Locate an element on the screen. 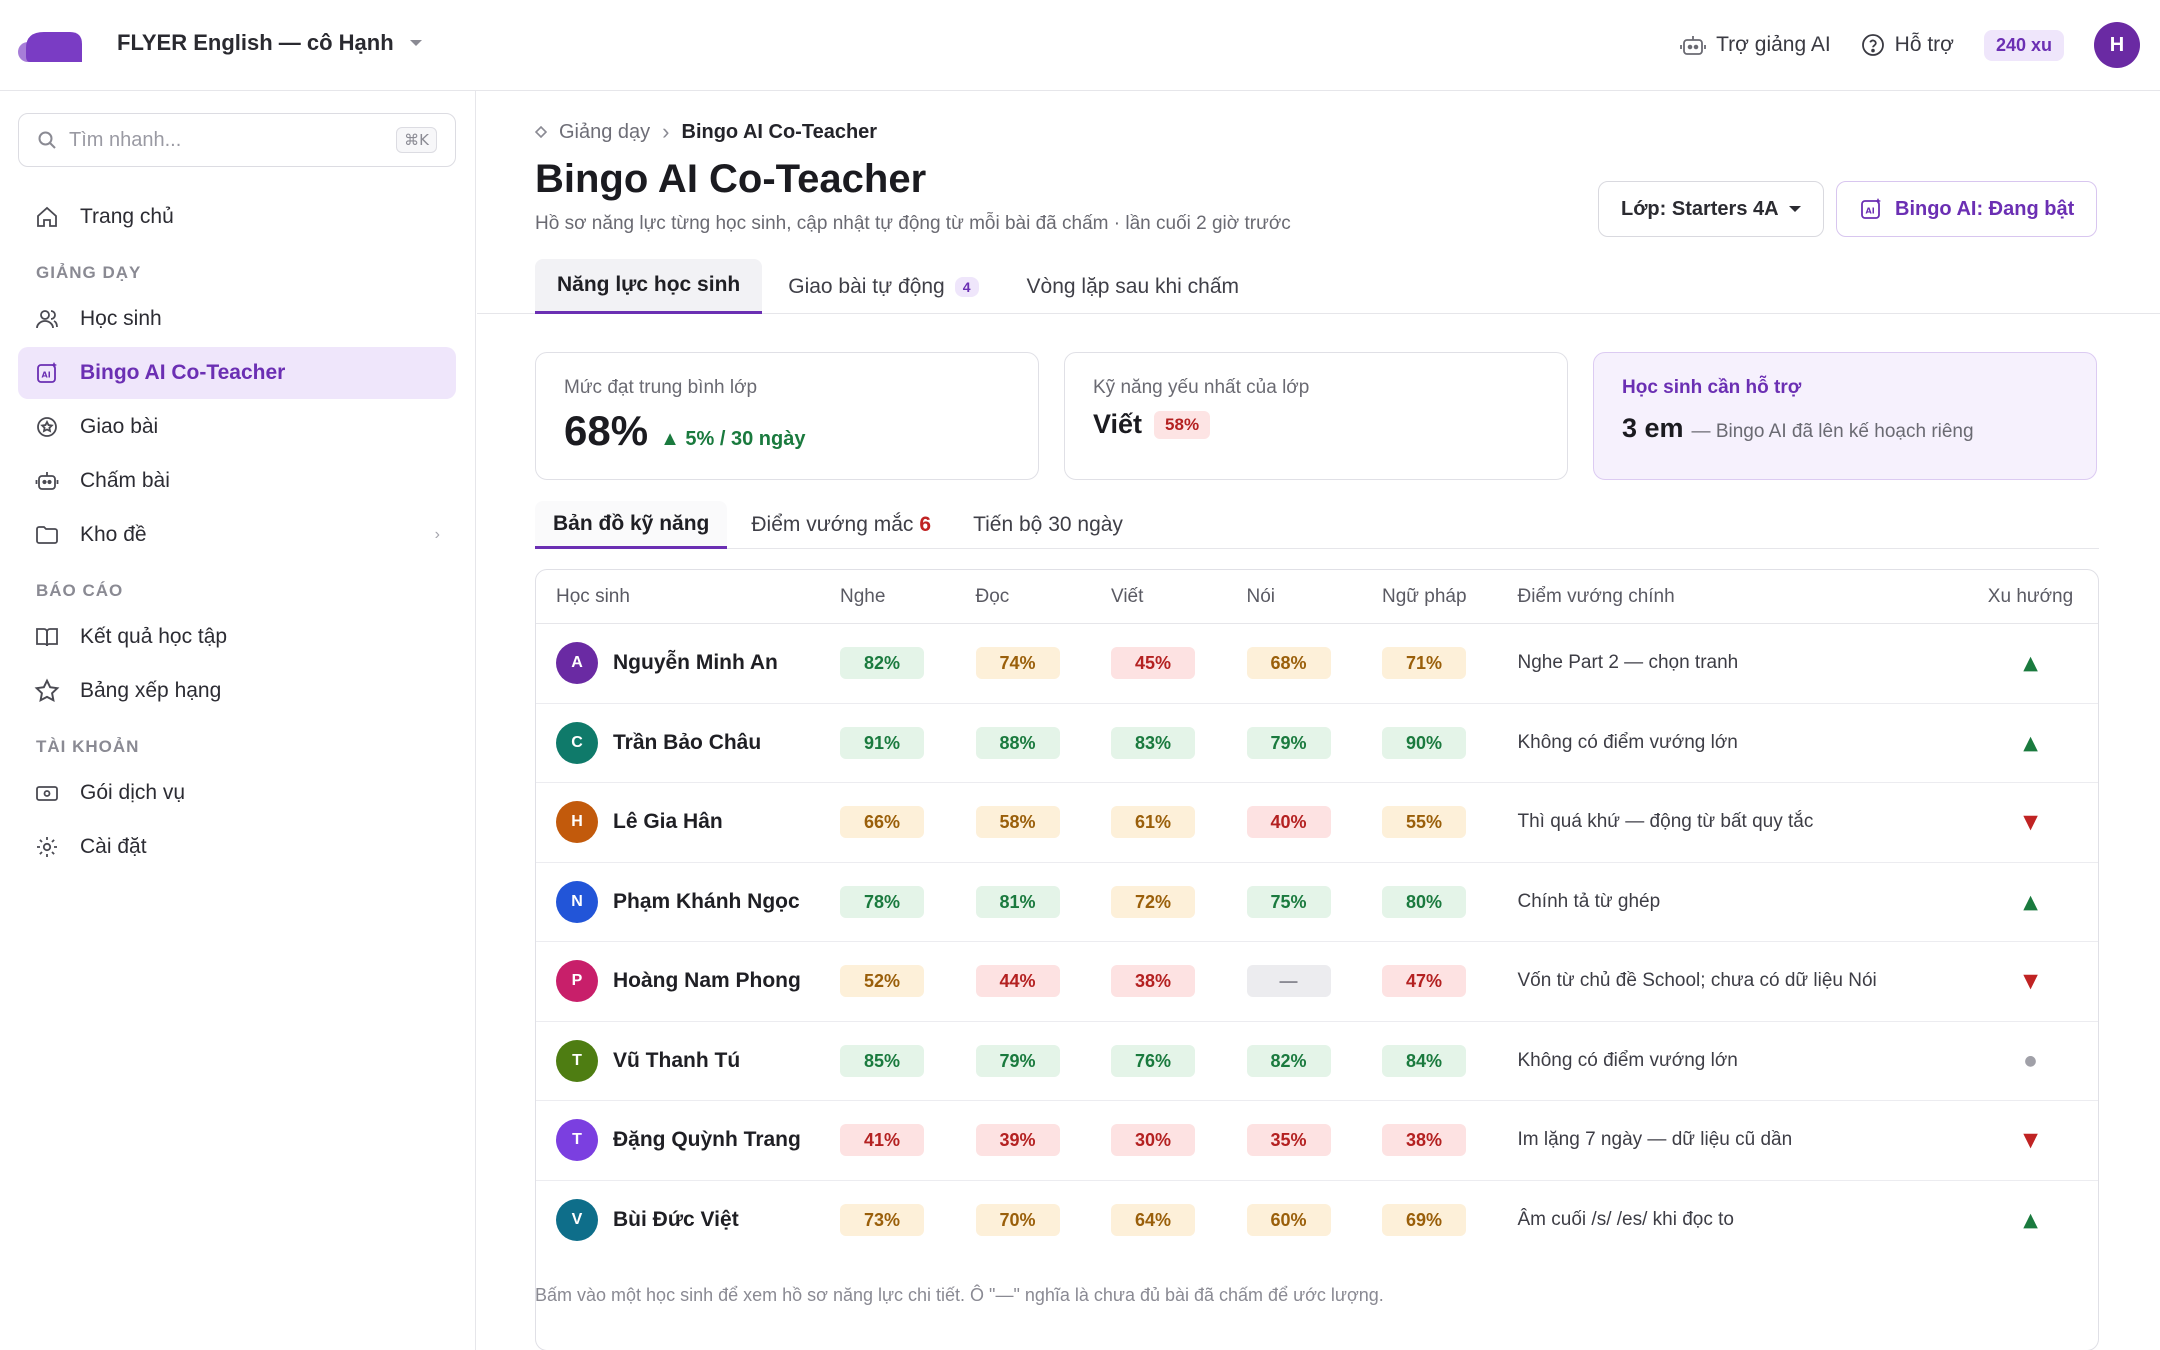 This screenshot has height=1350, width=2160. subtab-progress: Tiến bộ 30 ngày is located at coordinates (1048, 525).